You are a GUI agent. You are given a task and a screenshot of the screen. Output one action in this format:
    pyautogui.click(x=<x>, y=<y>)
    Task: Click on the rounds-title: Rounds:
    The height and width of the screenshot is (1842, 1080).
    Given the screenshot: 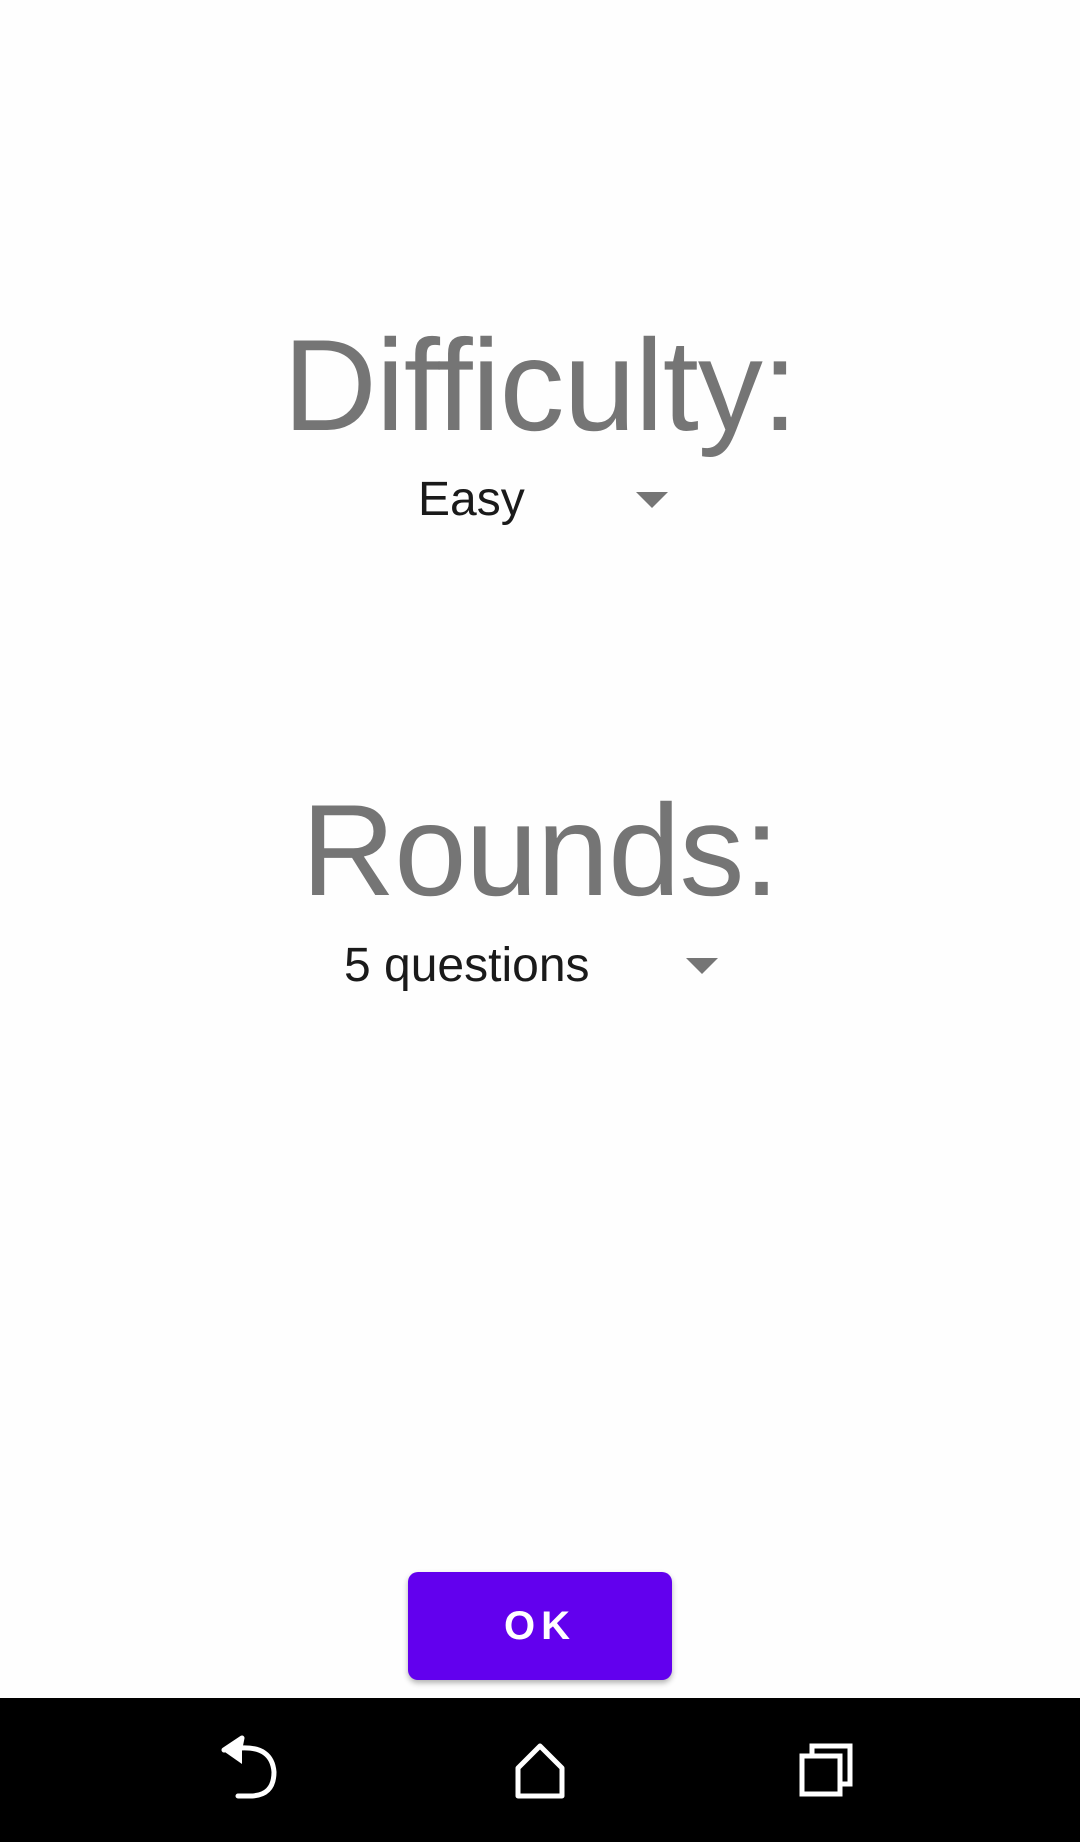 What is the action you would take?
    pyautogui.click(x=540, y=850)
    